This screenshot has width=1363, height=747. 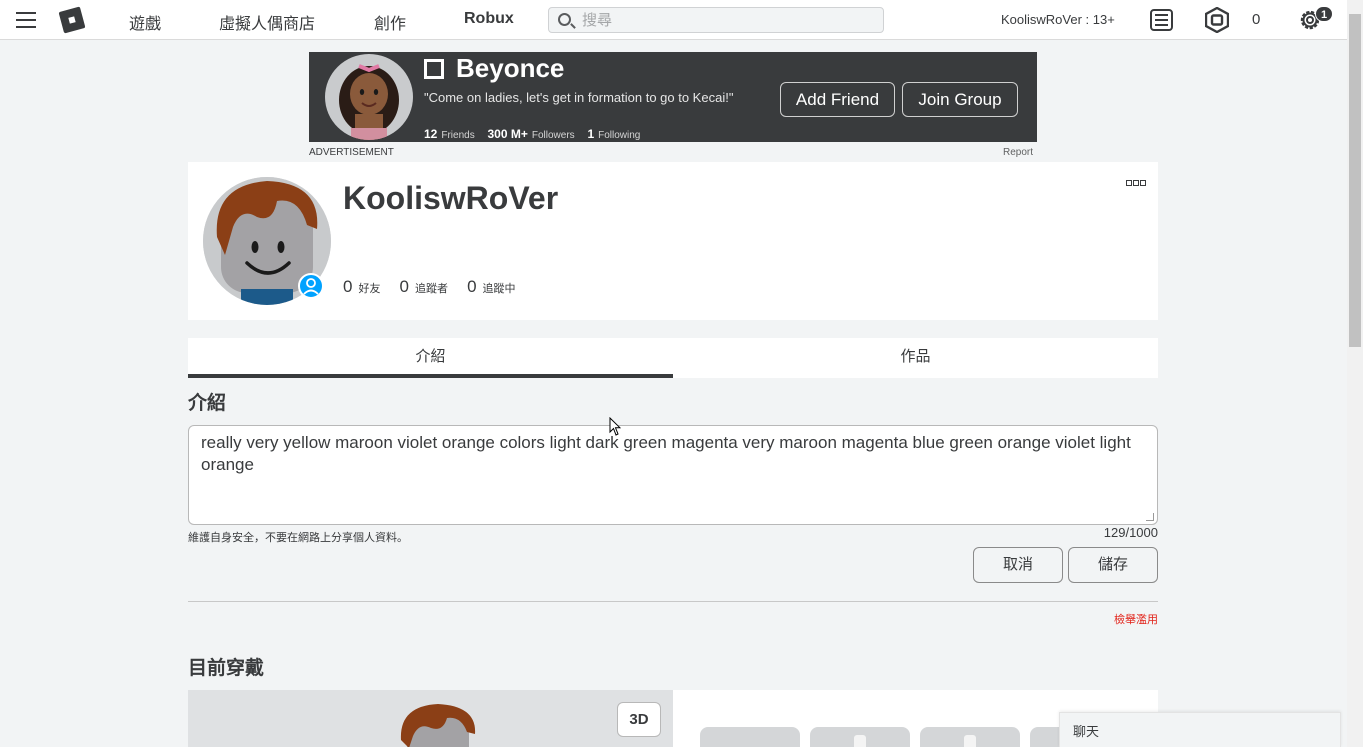 I want to click on nav-link-avatar-shop: 虛擬人偶商店, so click(x=267, y=22).